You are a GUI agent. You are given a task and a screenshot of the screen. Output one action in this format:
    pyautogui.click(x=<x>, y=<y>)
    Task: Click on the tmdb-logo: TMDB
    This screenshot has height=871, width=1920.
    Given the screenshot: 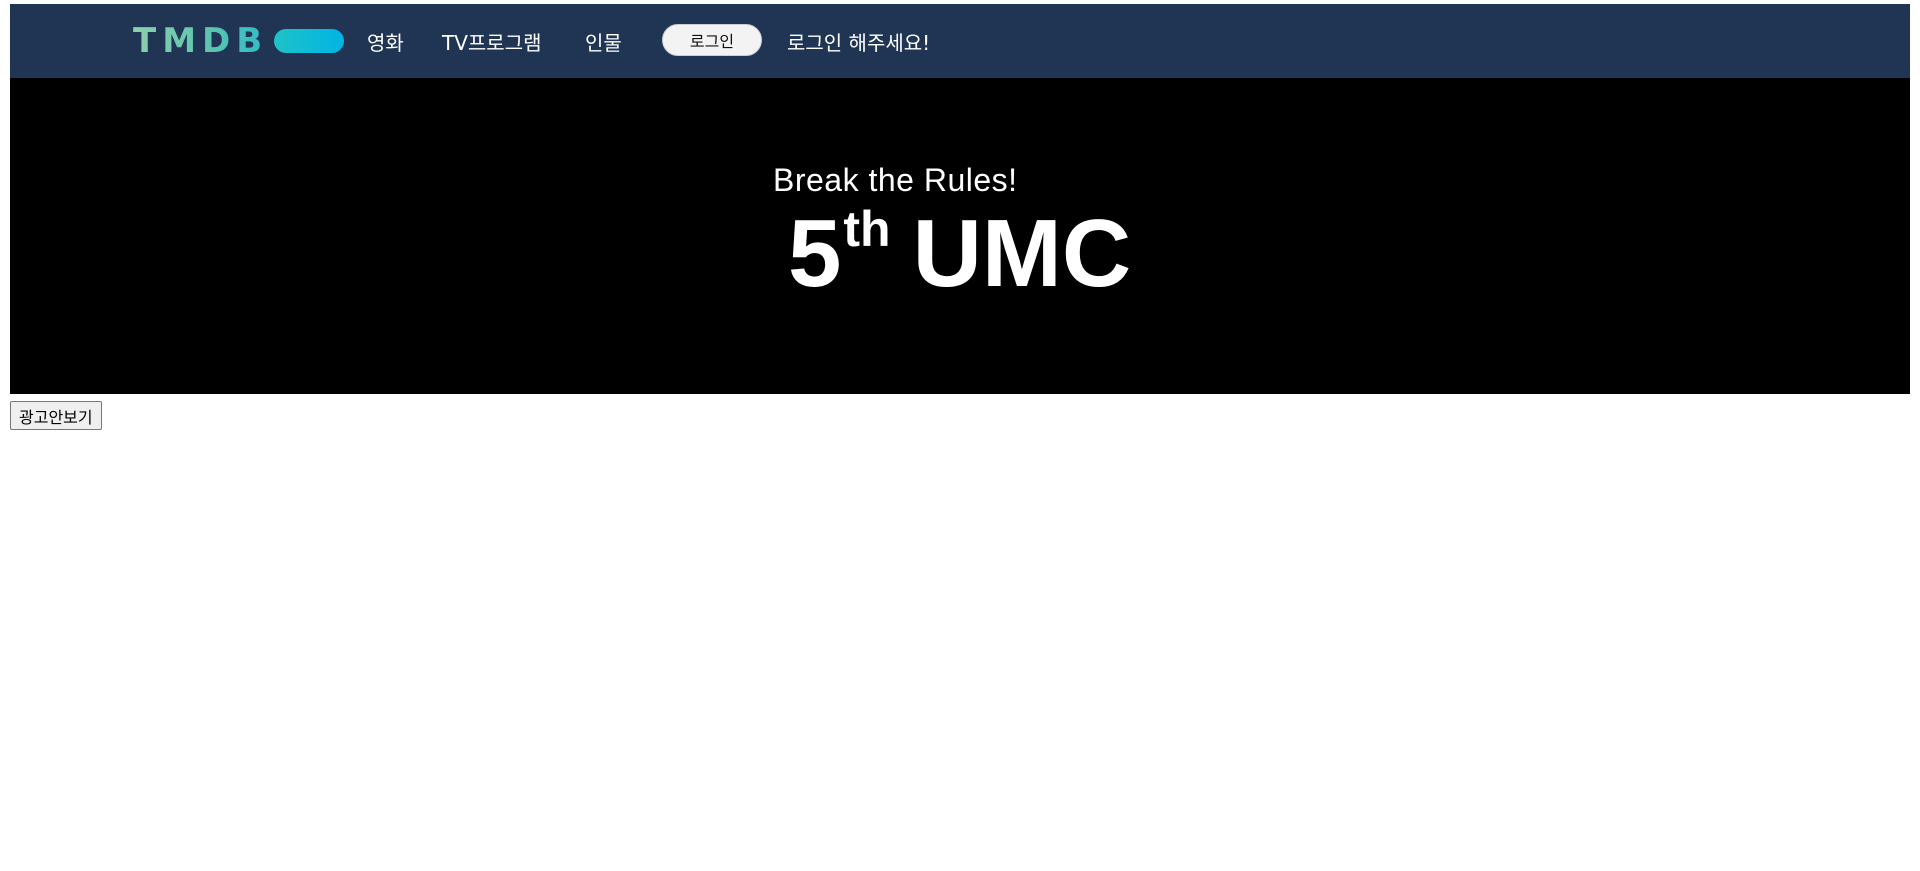 What is the action you would take?
    pyautogui.click(x=239, y=41)
    